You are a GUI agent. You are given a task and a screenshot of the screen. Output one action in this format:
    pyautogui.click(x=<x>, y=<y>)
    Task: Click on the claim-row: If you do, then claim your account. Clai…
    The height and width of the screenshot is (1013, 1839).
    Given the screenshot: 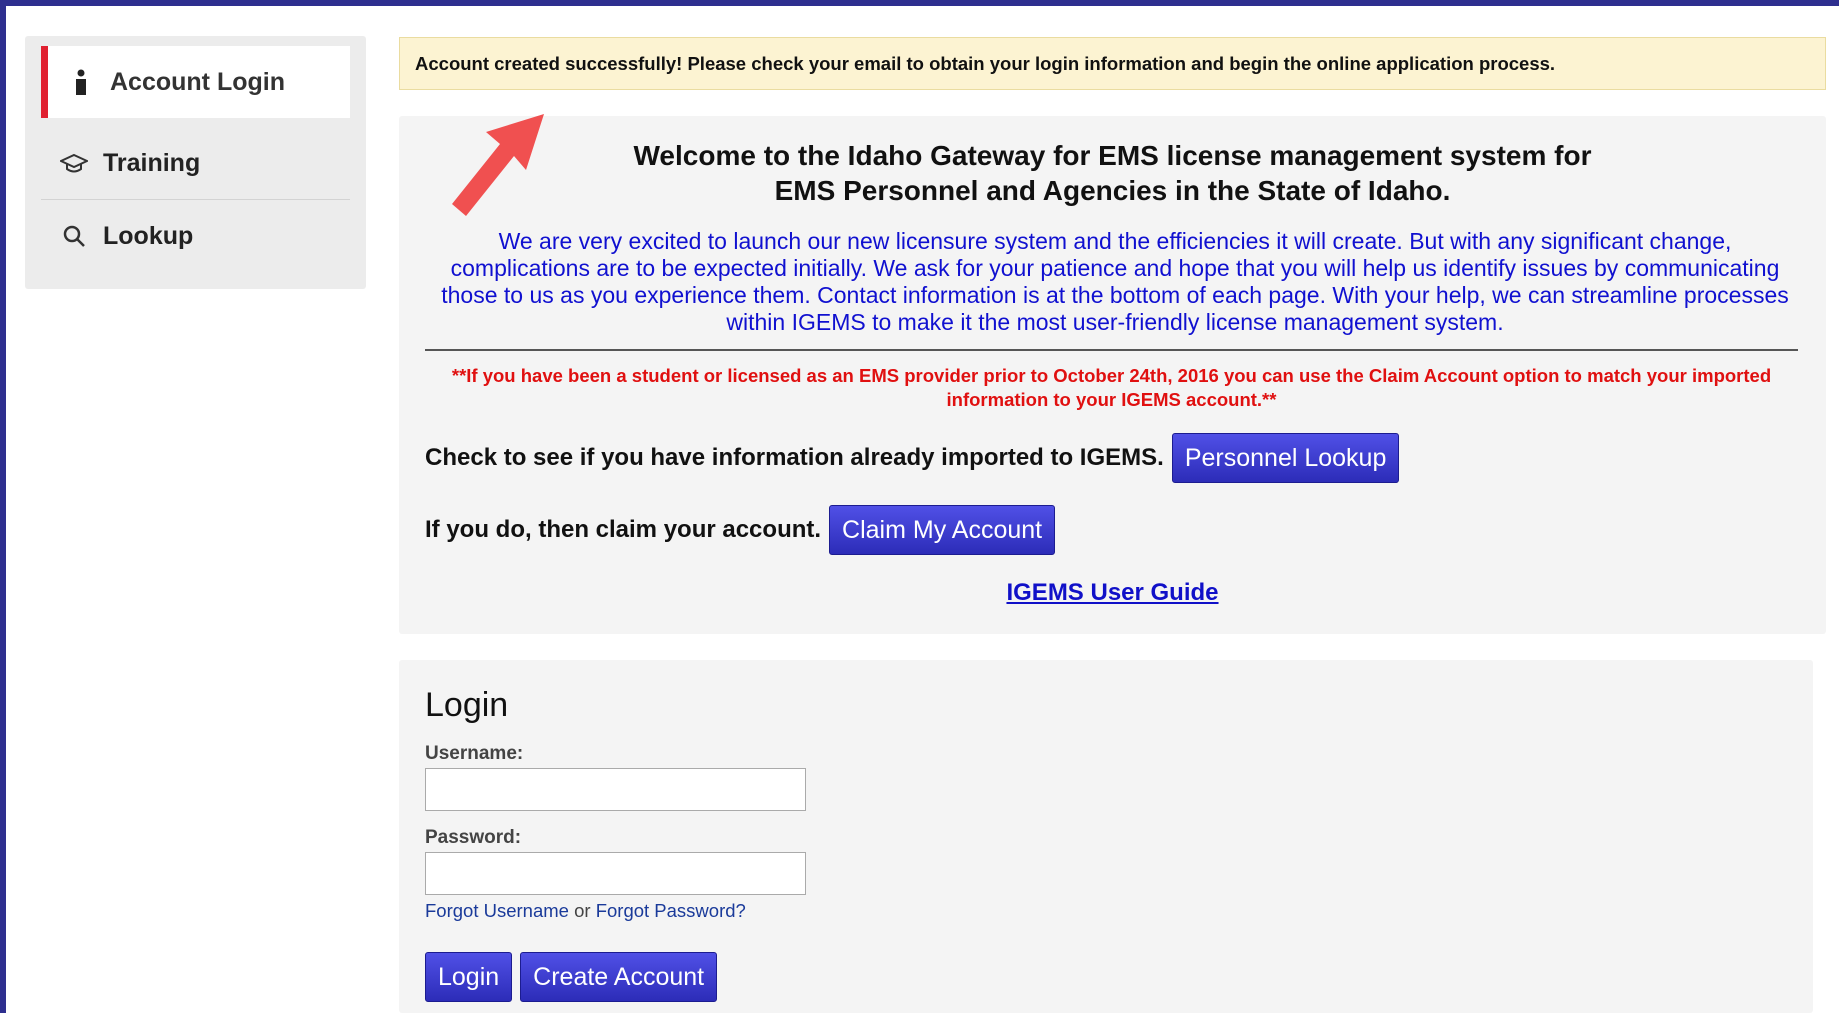 What is the action you would take?
    pyautogui.click(x=740, y=530)
    